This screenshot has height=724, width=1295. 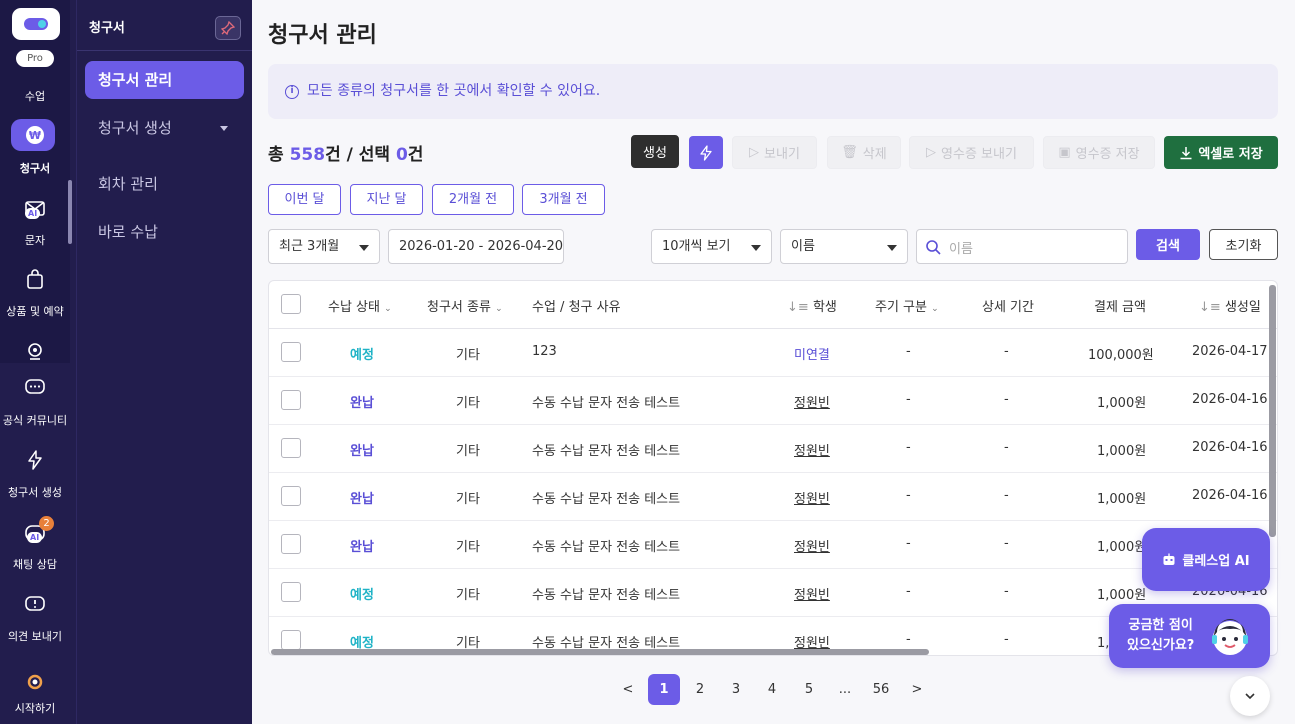 What do you see at coordinates (1099, 152) in the screenshot?
I see `save-receipt-button: ▣ 영수증 저장` at bounding box center [1099, 152].